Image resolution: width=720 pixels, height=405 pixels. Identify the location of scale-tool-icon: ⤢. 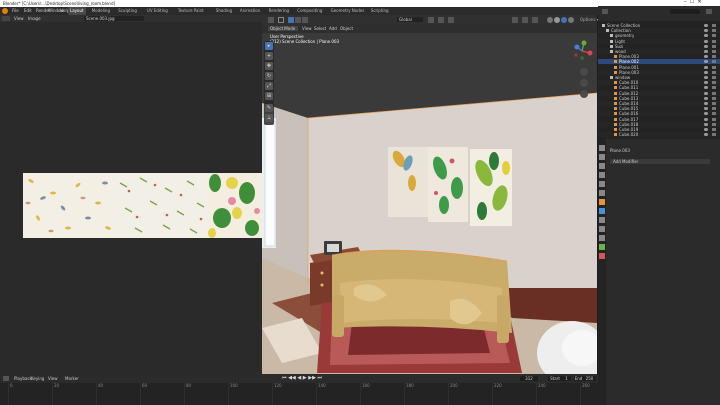
(269, 86).